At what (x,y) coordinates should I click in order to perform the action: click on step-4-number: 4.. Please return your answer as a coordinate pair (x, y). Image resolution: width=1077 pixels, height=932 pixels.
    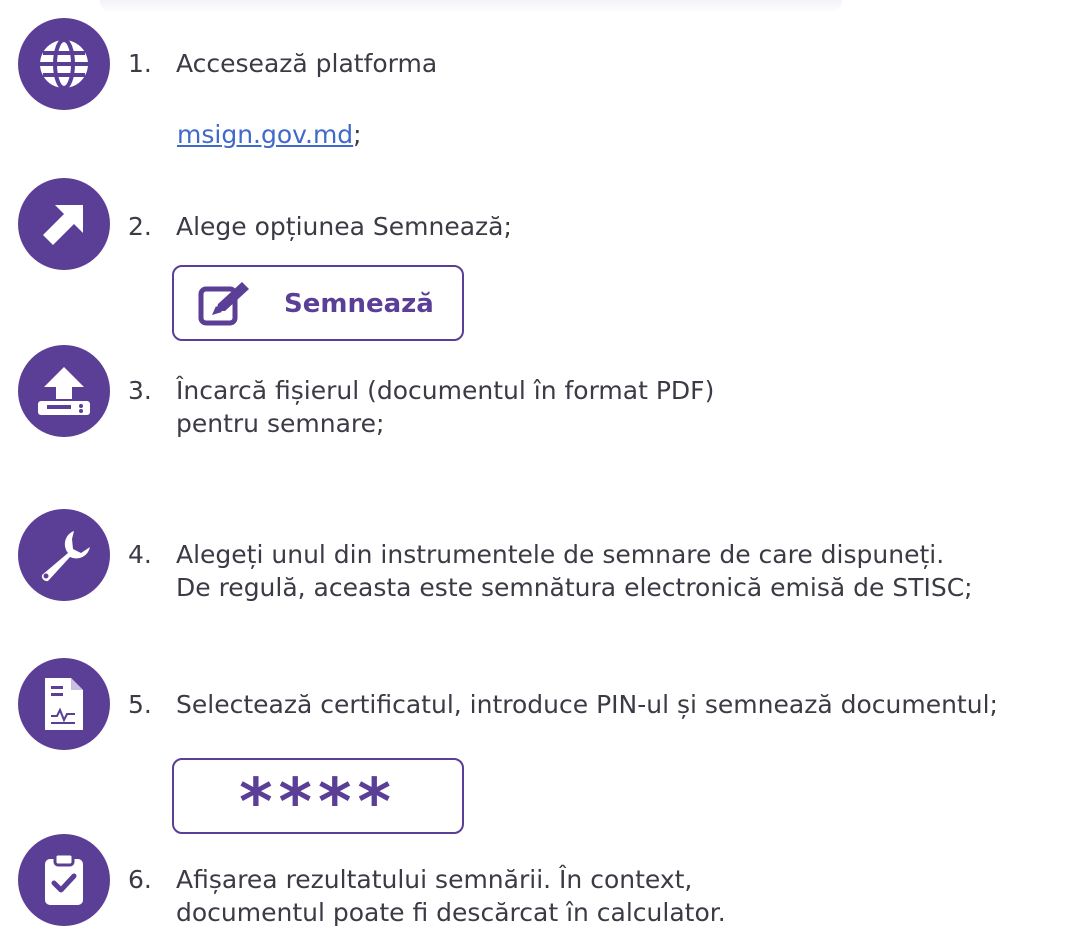
    Looking at the image, I should click on (140, 554).